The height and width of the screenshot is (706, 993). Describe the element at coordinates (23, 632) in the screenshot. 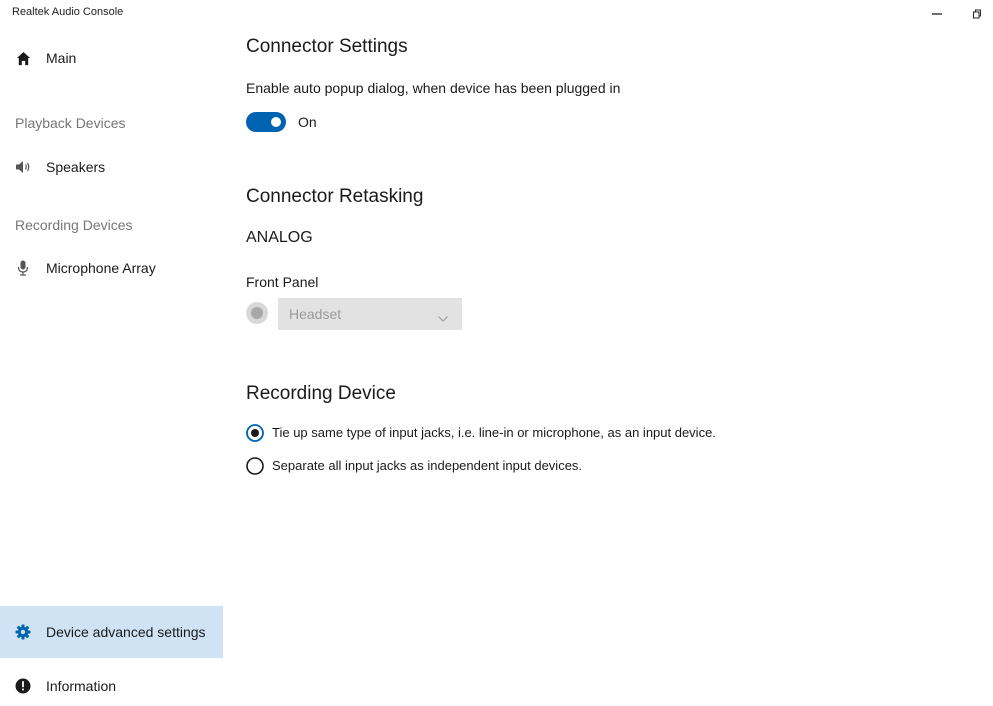

I see `gear-icon` at that location.